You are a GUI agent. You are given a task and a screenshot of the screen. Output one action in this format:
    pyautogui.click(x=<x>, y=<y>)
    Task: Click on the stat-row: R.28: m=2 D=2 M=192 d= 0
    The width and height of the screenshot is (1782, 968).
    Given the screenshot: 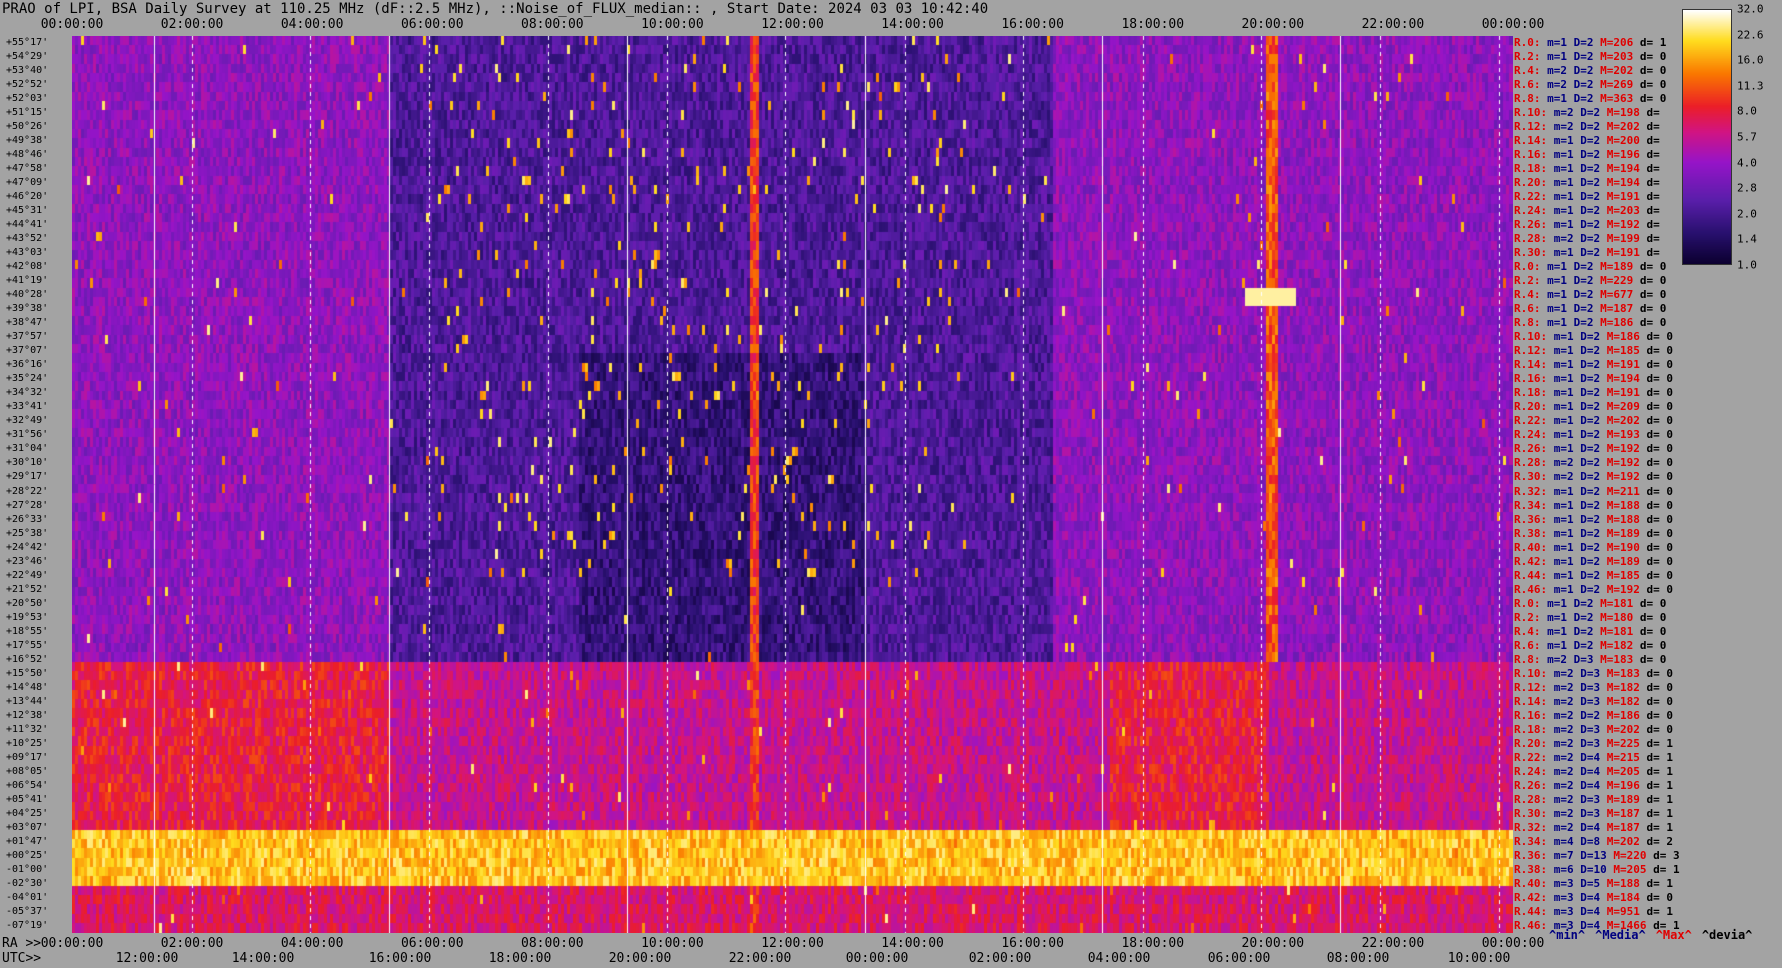 What is the action you would take?
    pyautogui.click(x=1593, y=462)
    